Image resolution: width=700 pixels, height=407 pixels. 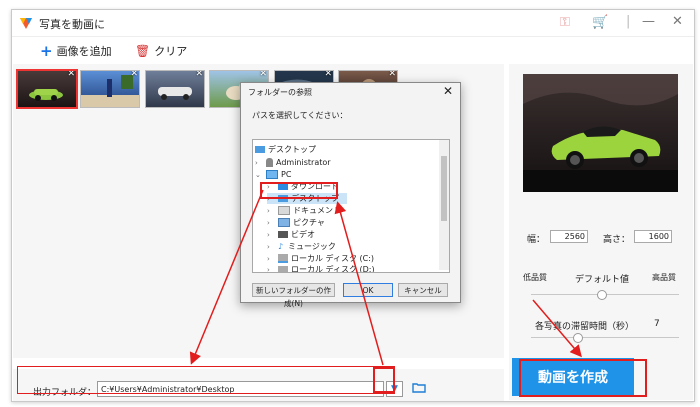 I want to click on quality-high-label: 高品質, so click(x=664, y=277).